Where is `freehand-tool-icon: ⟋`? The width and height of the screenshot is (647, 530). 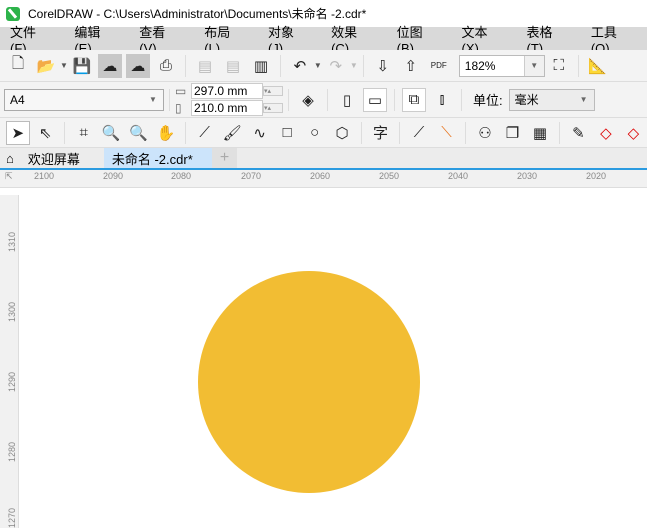
freehand-tool-icon: ⟋ is located at coordinates (204, 133).